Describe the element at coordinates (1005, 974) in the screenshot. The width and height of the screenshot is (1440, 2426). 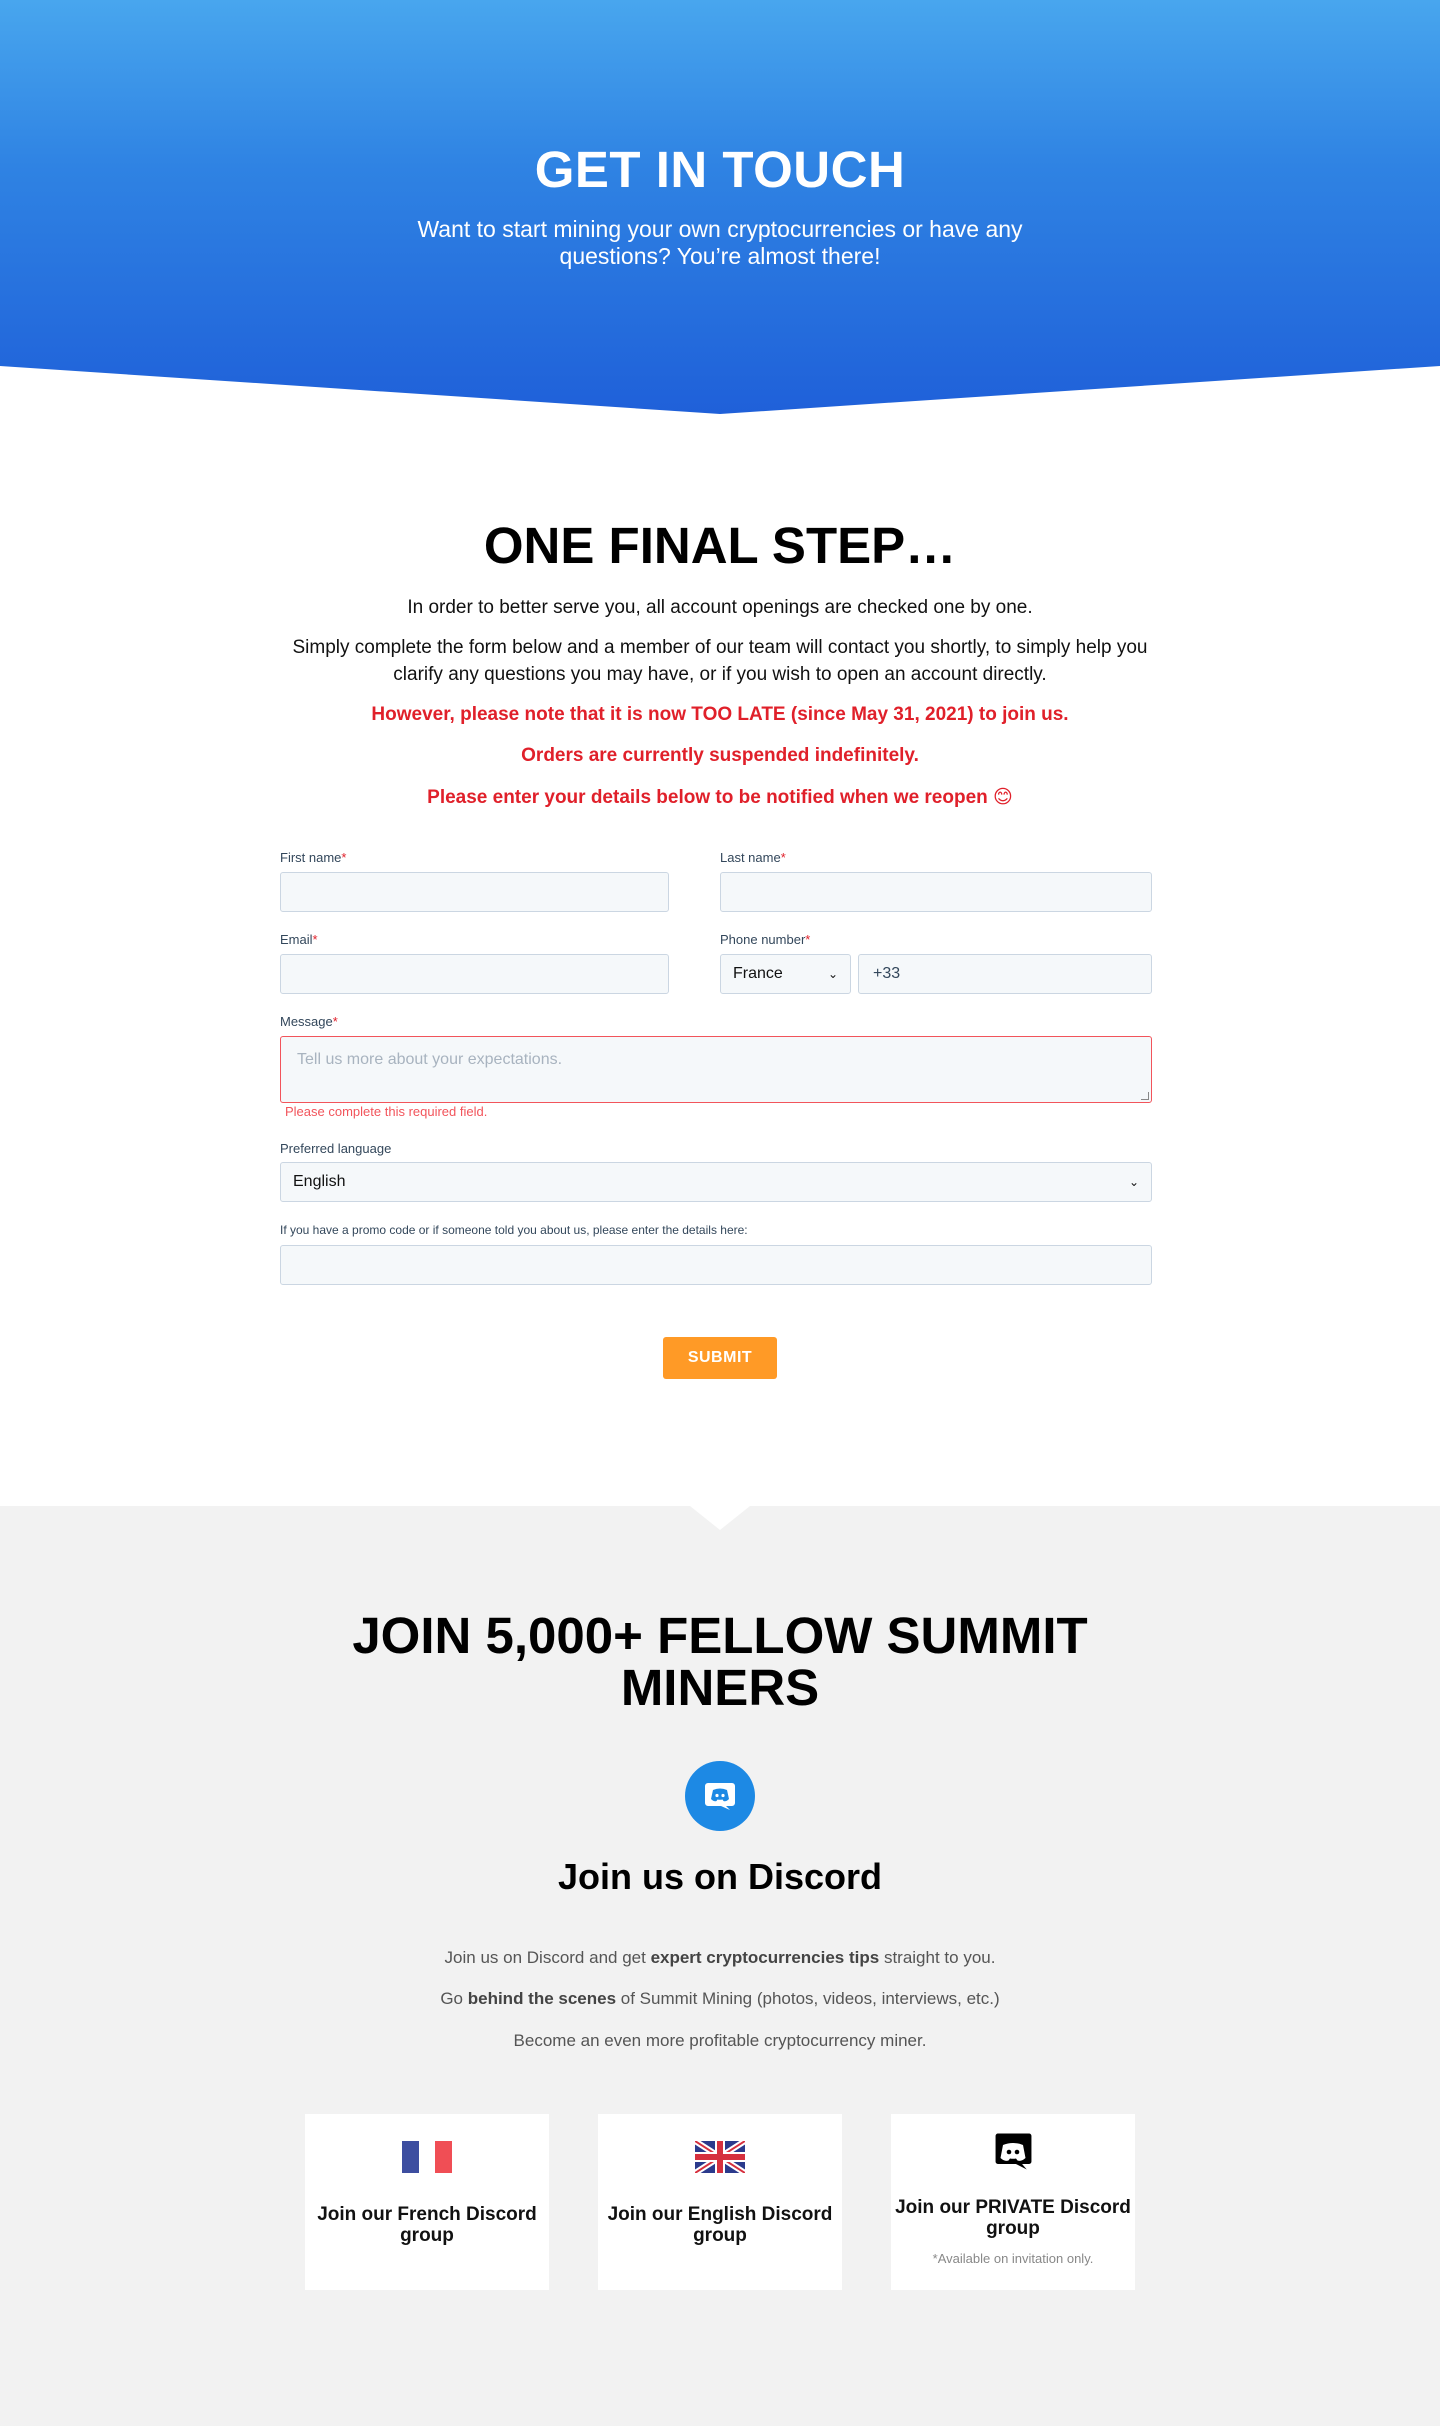
I see `phone-number-input: +33` at that location.